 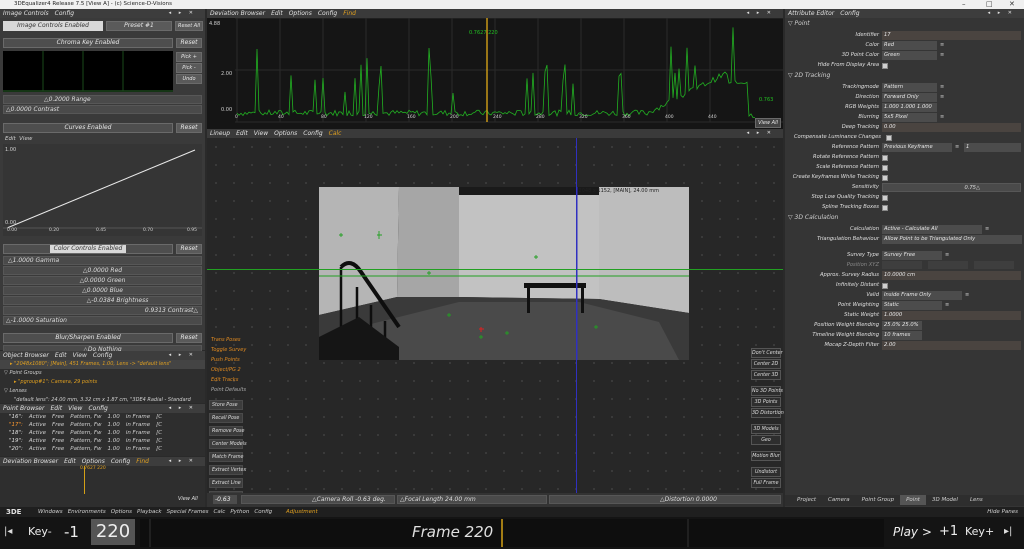 What do you see at coordinates (85, 441) in the screenshot?
I see `point-row: "19": Active Free Pattern, Fw 1.00 in Frame [C` at bounding box center [85, 441].